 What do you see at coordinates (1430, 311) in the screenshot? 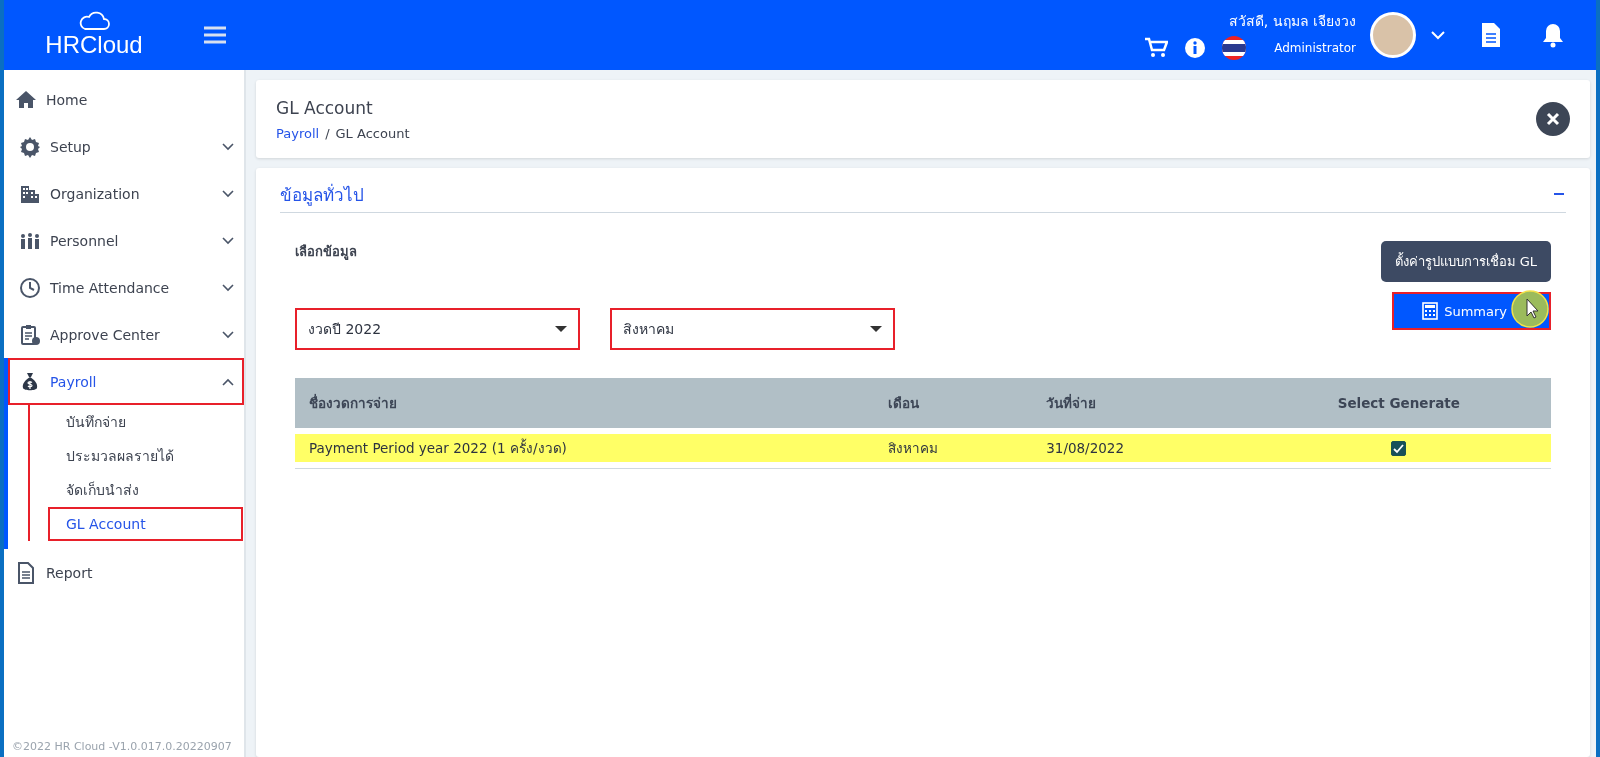
I see `calculator-icon` at bounding box center [1430, 311].